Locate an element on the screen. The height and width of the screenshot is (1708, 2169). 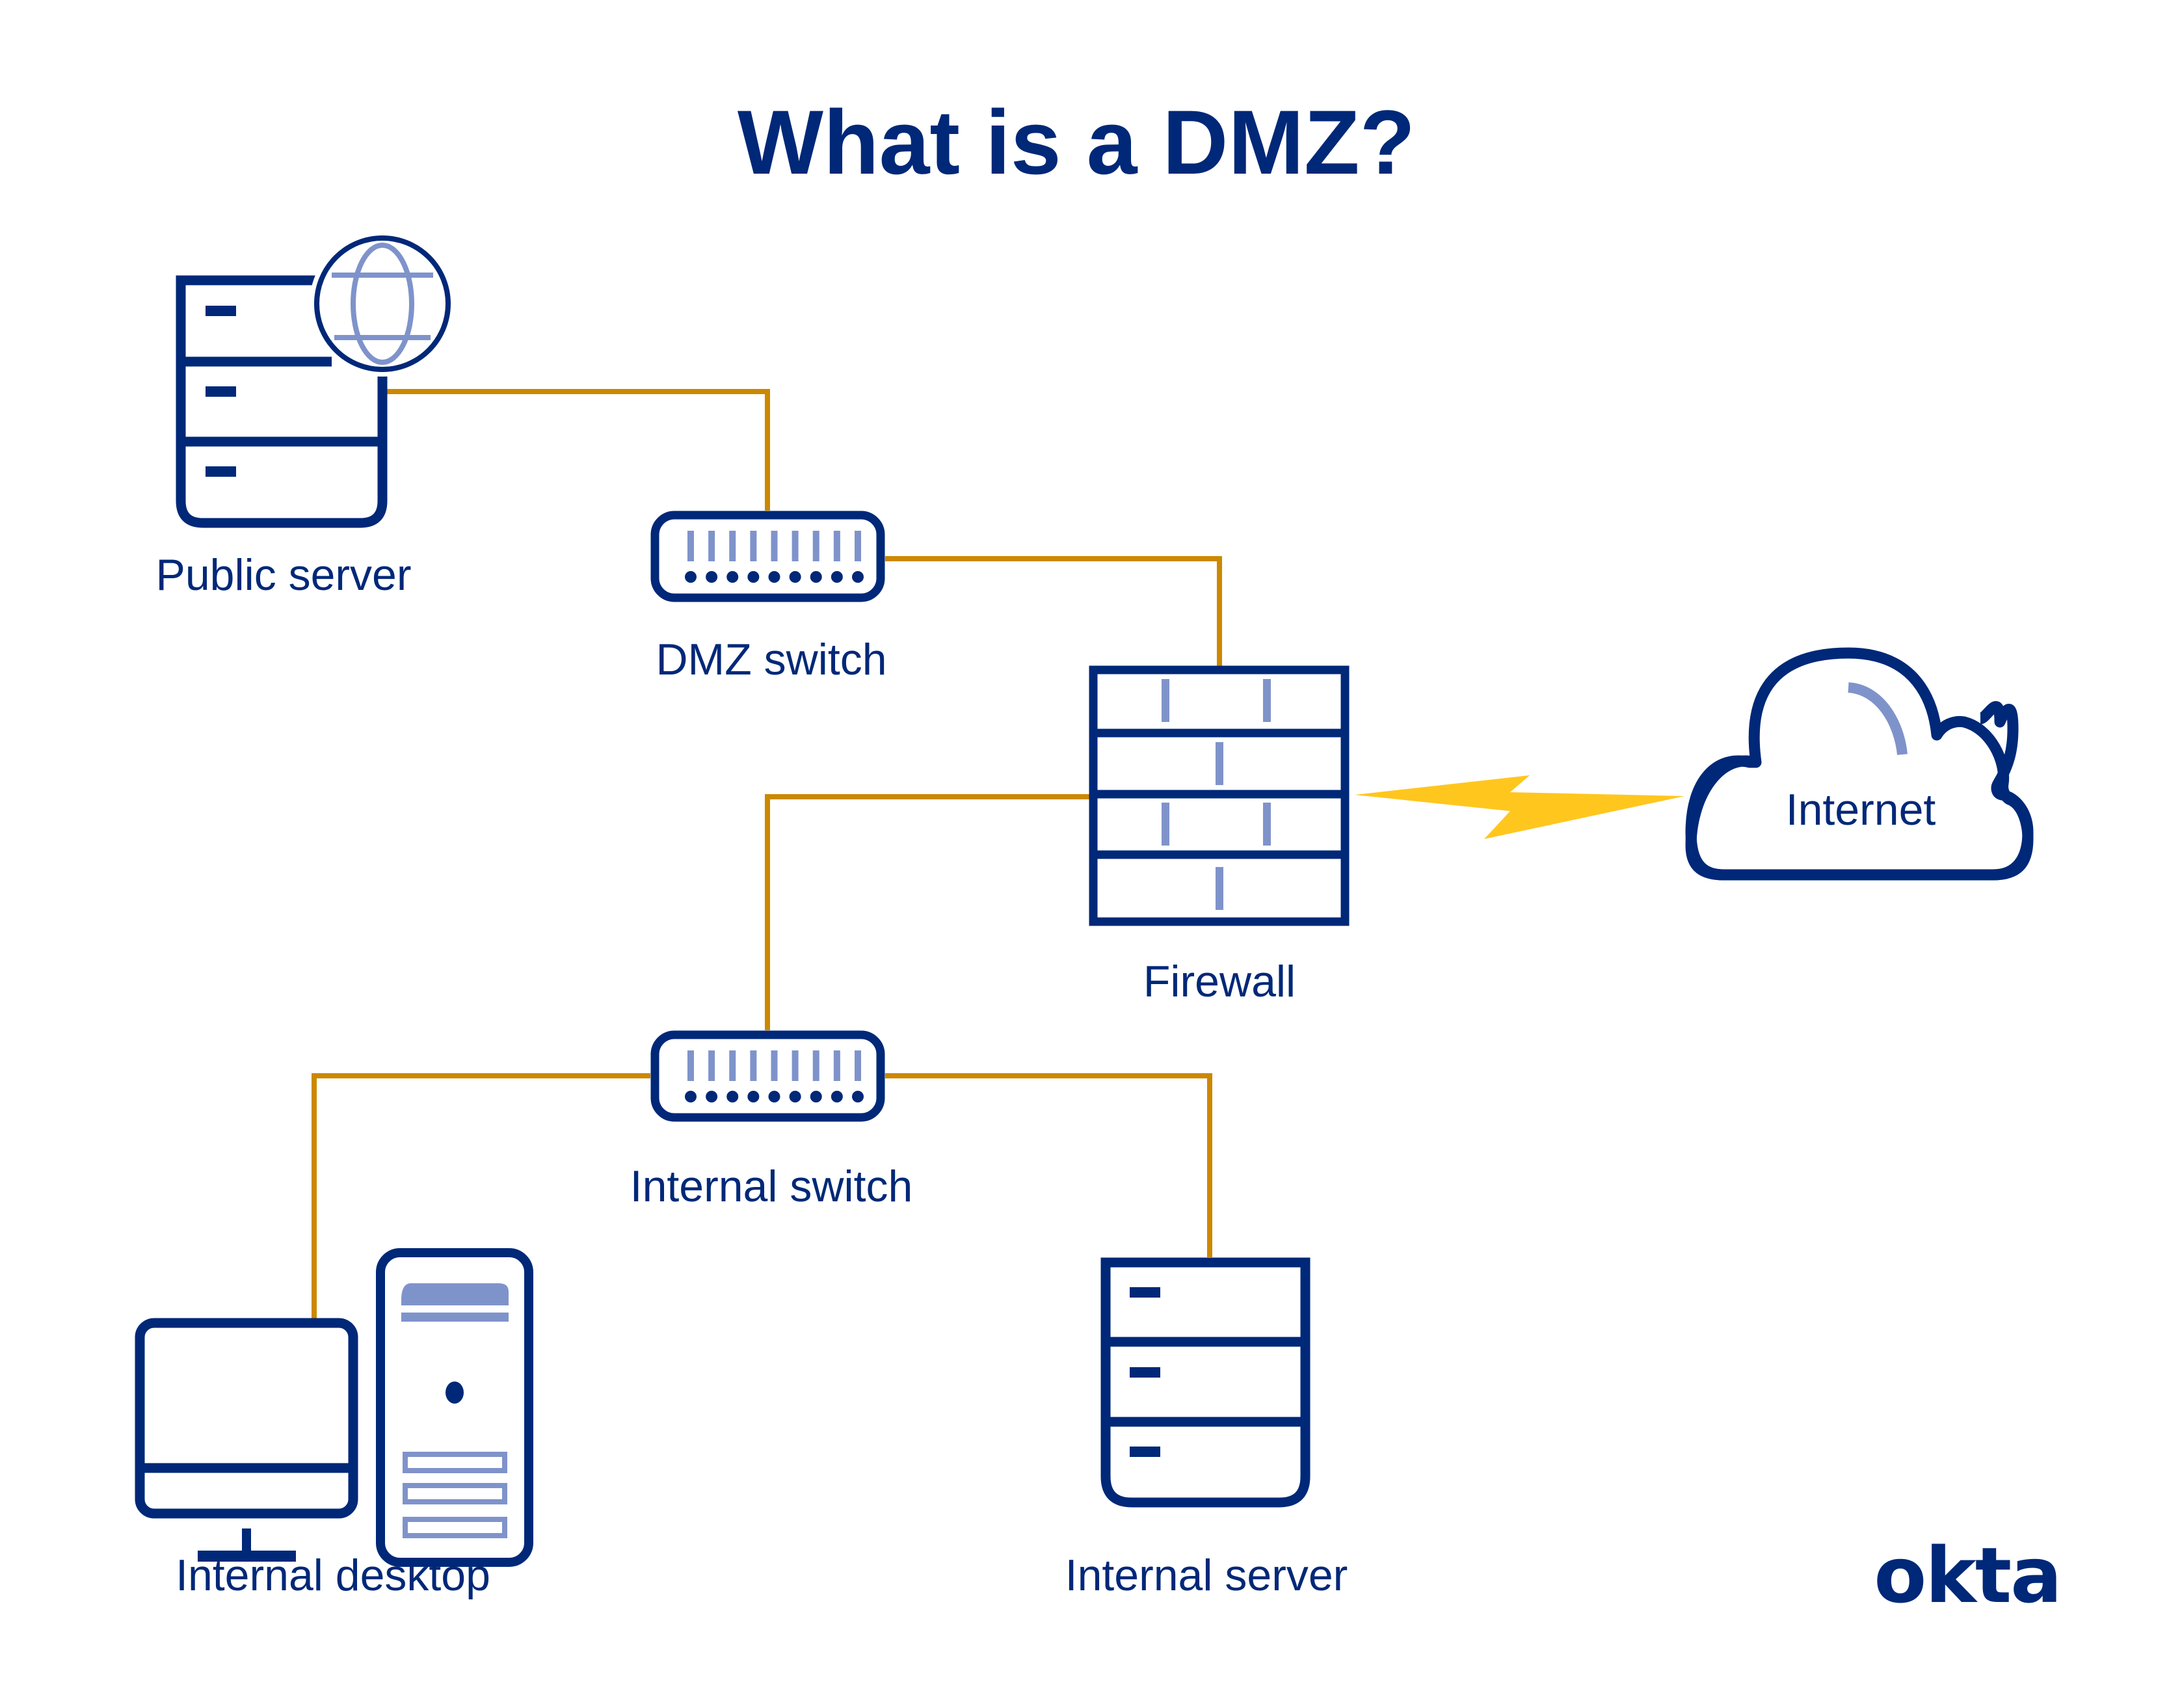
connector-dmz-switch-to-firewall is located at coordinates (1053, 611).